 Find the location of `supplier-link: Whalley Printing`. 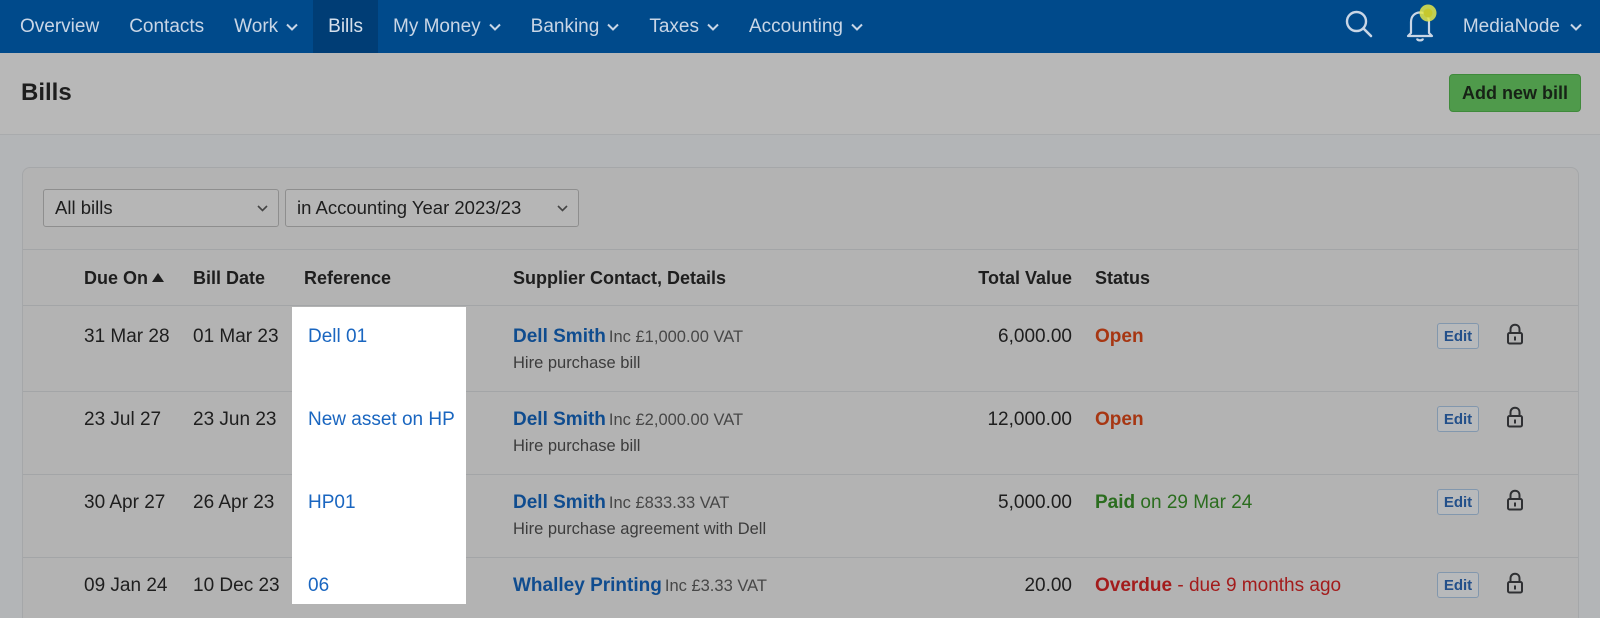

supplier-link: Whalley Printing is located at coordinates (587, 585).